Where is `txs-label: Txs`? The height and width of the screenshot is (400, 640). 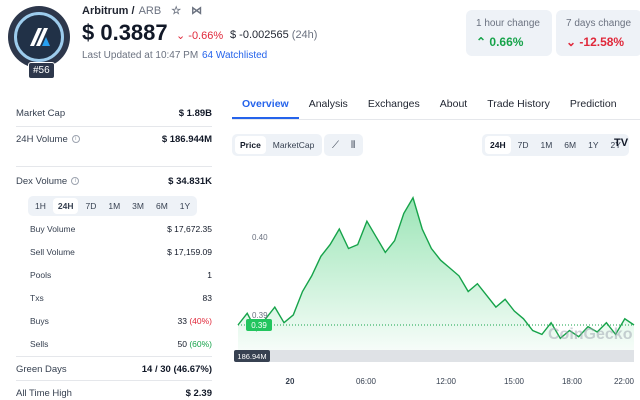 txs-label: Txs is located at coordinates (37, 298).